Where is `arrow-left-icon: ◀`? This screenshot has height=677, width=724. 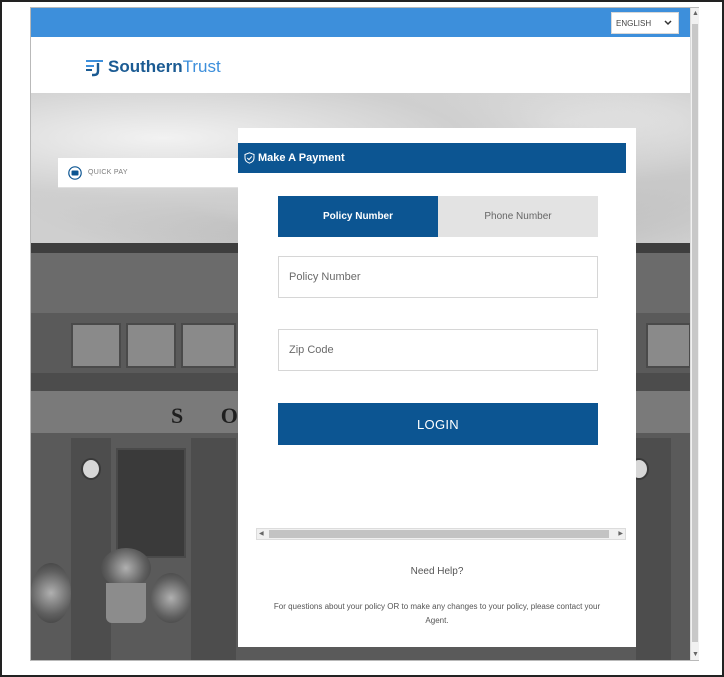 arrow-left-icon: ◀ is located at coordinates (261, 533).